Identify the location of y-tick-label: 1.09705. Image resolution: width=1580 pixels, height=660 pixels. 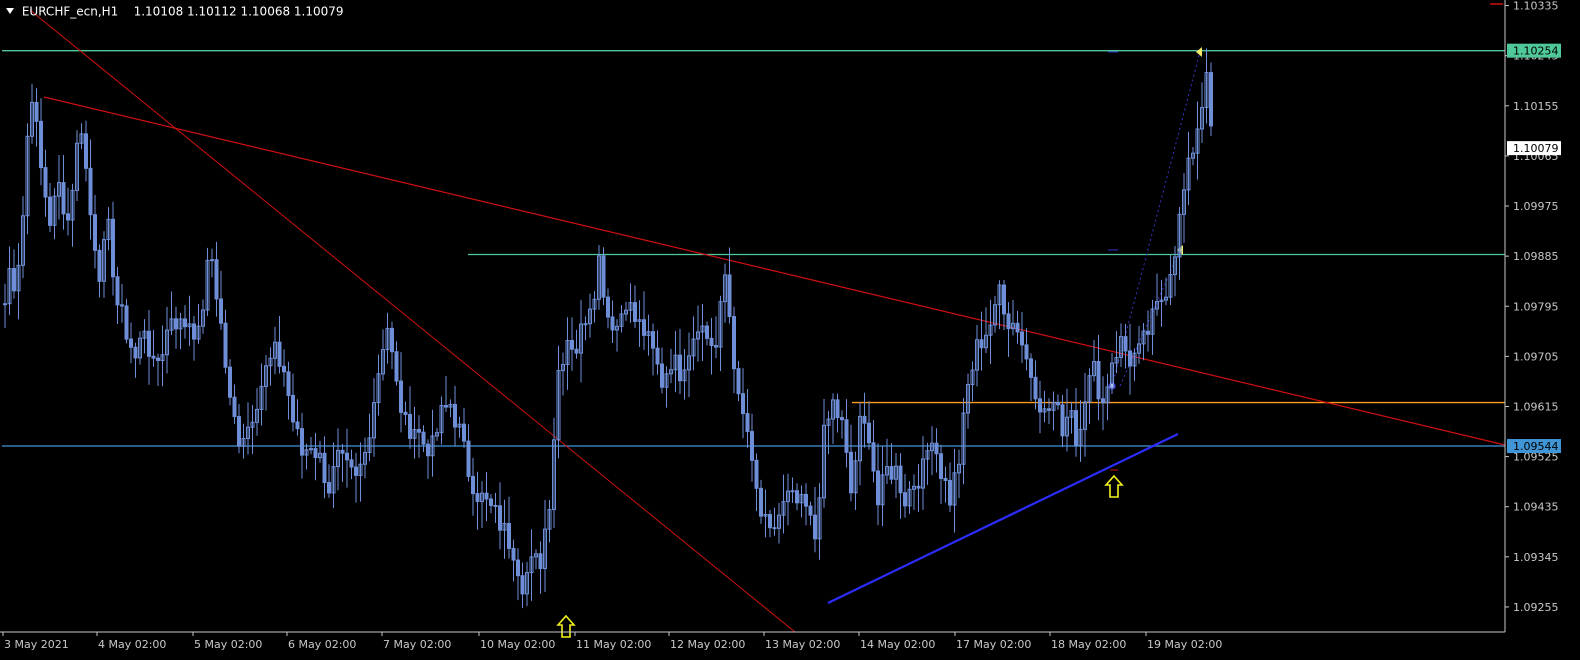
(1536, 356).